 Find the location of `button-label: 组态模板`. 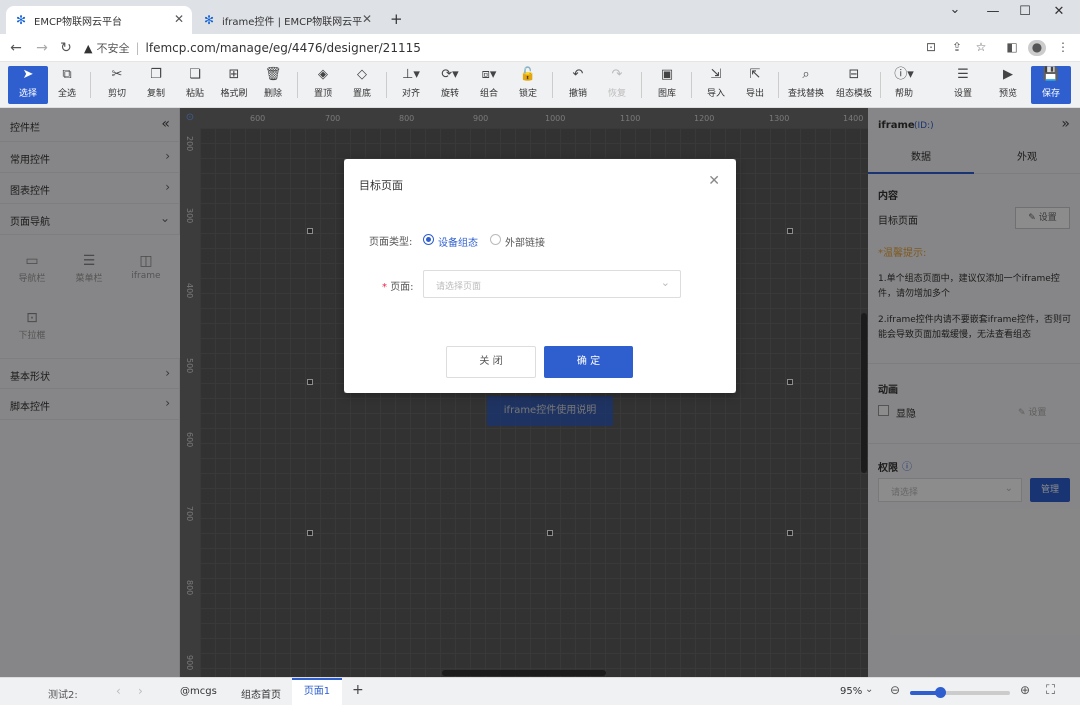

button-label: 组态模板 is located at coordinates (853, 94).